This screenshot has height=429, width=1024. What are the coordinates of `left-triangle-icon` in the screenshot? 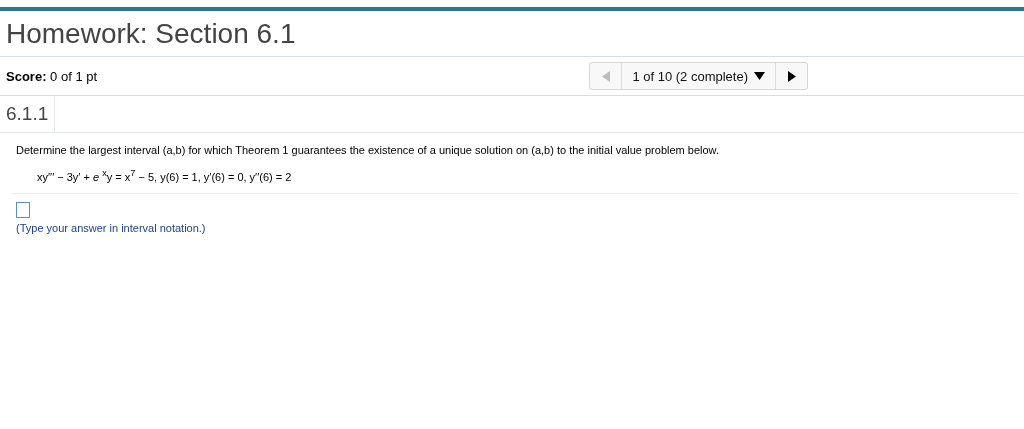 It's located at (605, 76).